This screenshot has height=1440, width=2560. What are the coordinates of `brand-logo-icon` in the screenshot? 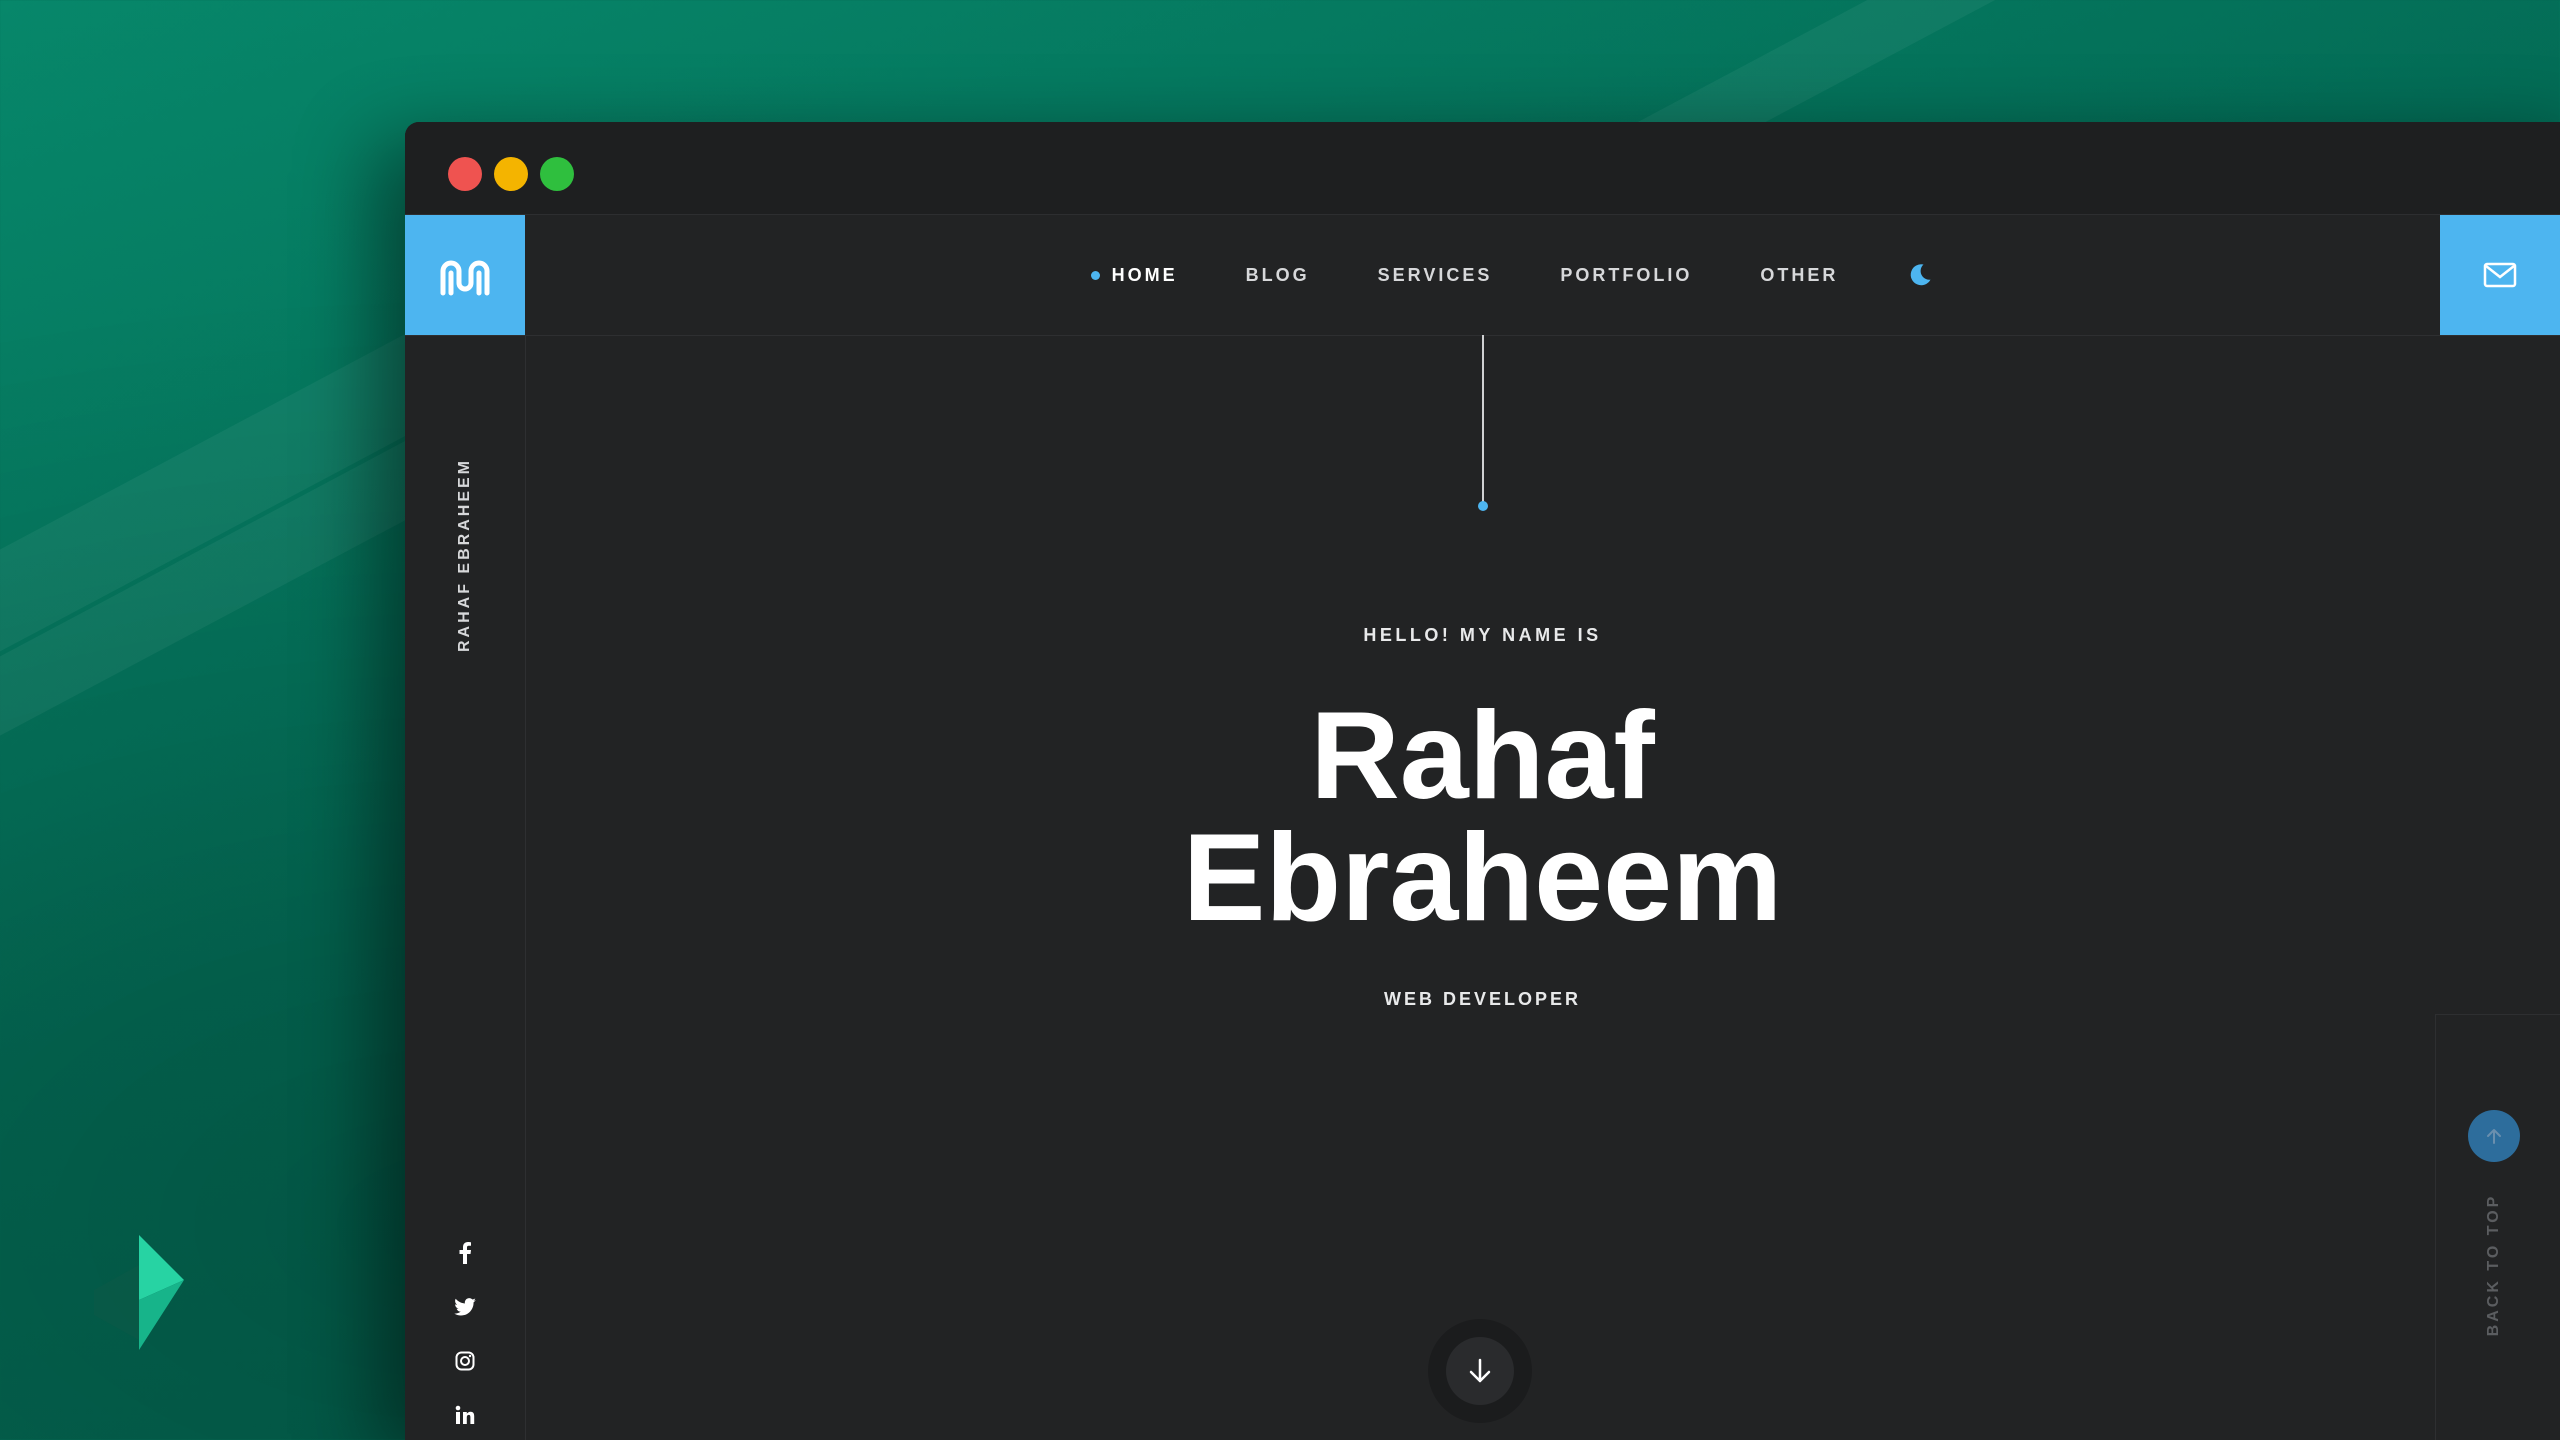 It's located at (465, 278).